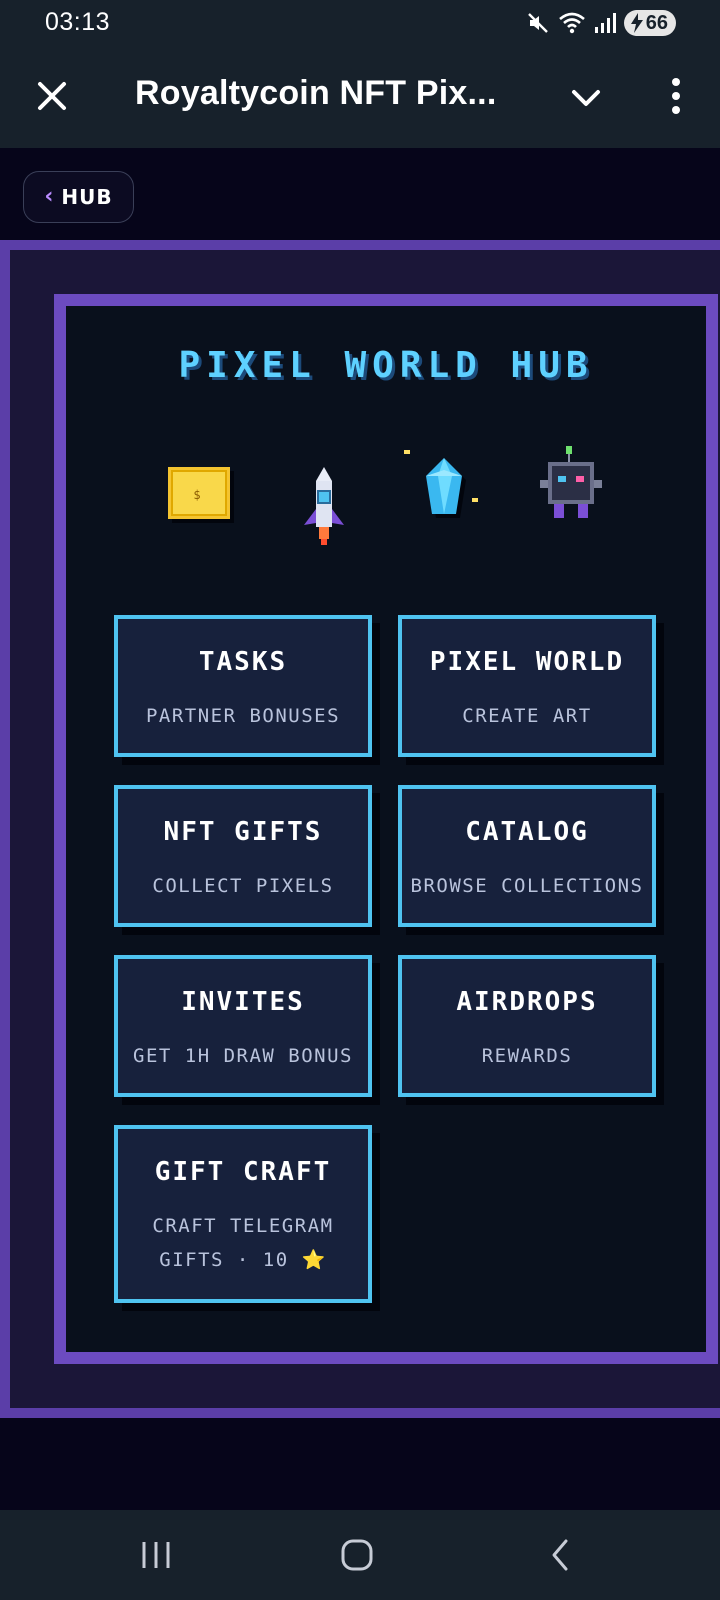 This screenshot has height=1600, width=720. What do you see at coordinates (201, 495) in the screenshot?
I see `coin-icon: $` at bounding box center [201, 495].